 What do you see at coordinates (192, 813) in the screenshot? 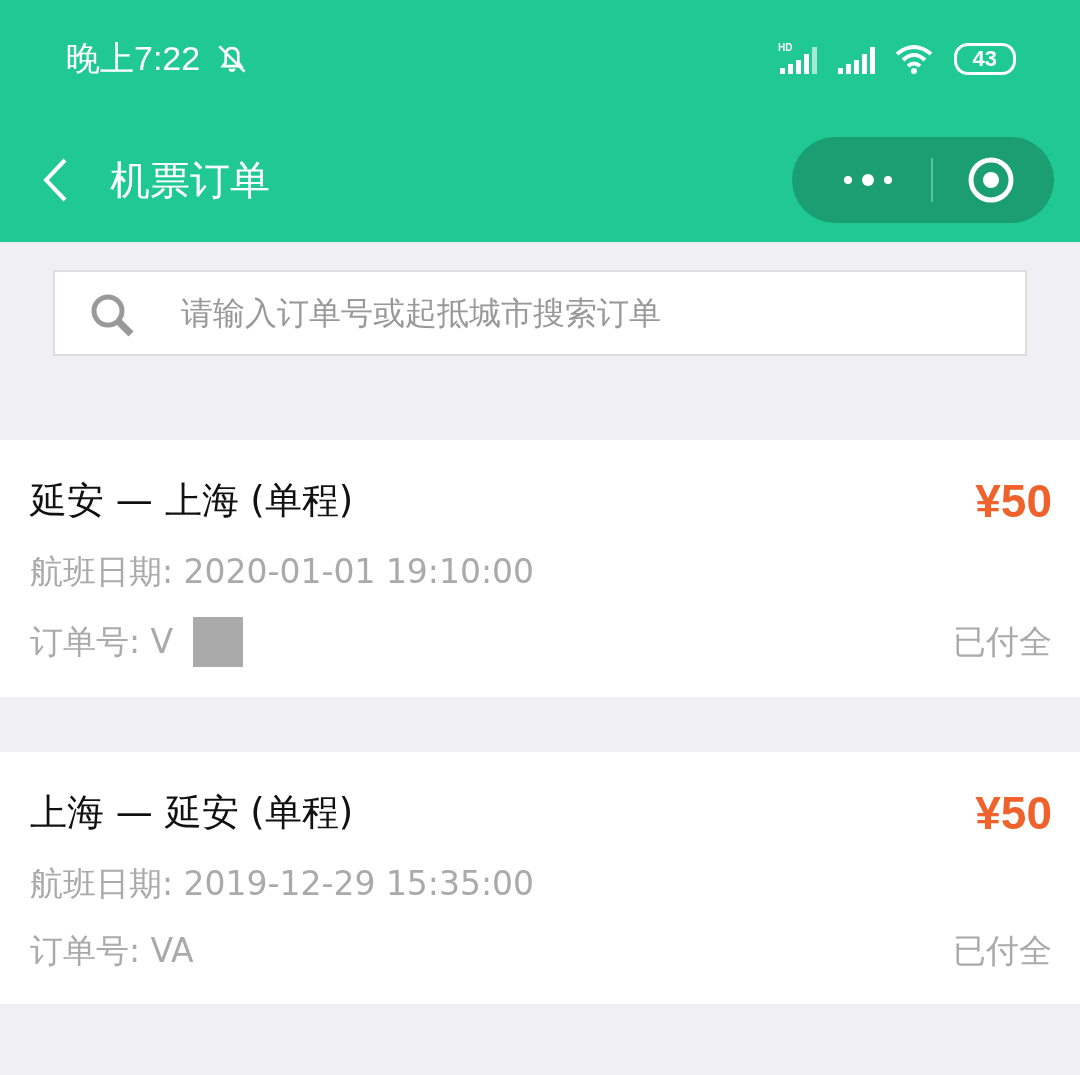
I see `route-text: 上海 — 延安 (单程)` at bounding box center [192, 813].